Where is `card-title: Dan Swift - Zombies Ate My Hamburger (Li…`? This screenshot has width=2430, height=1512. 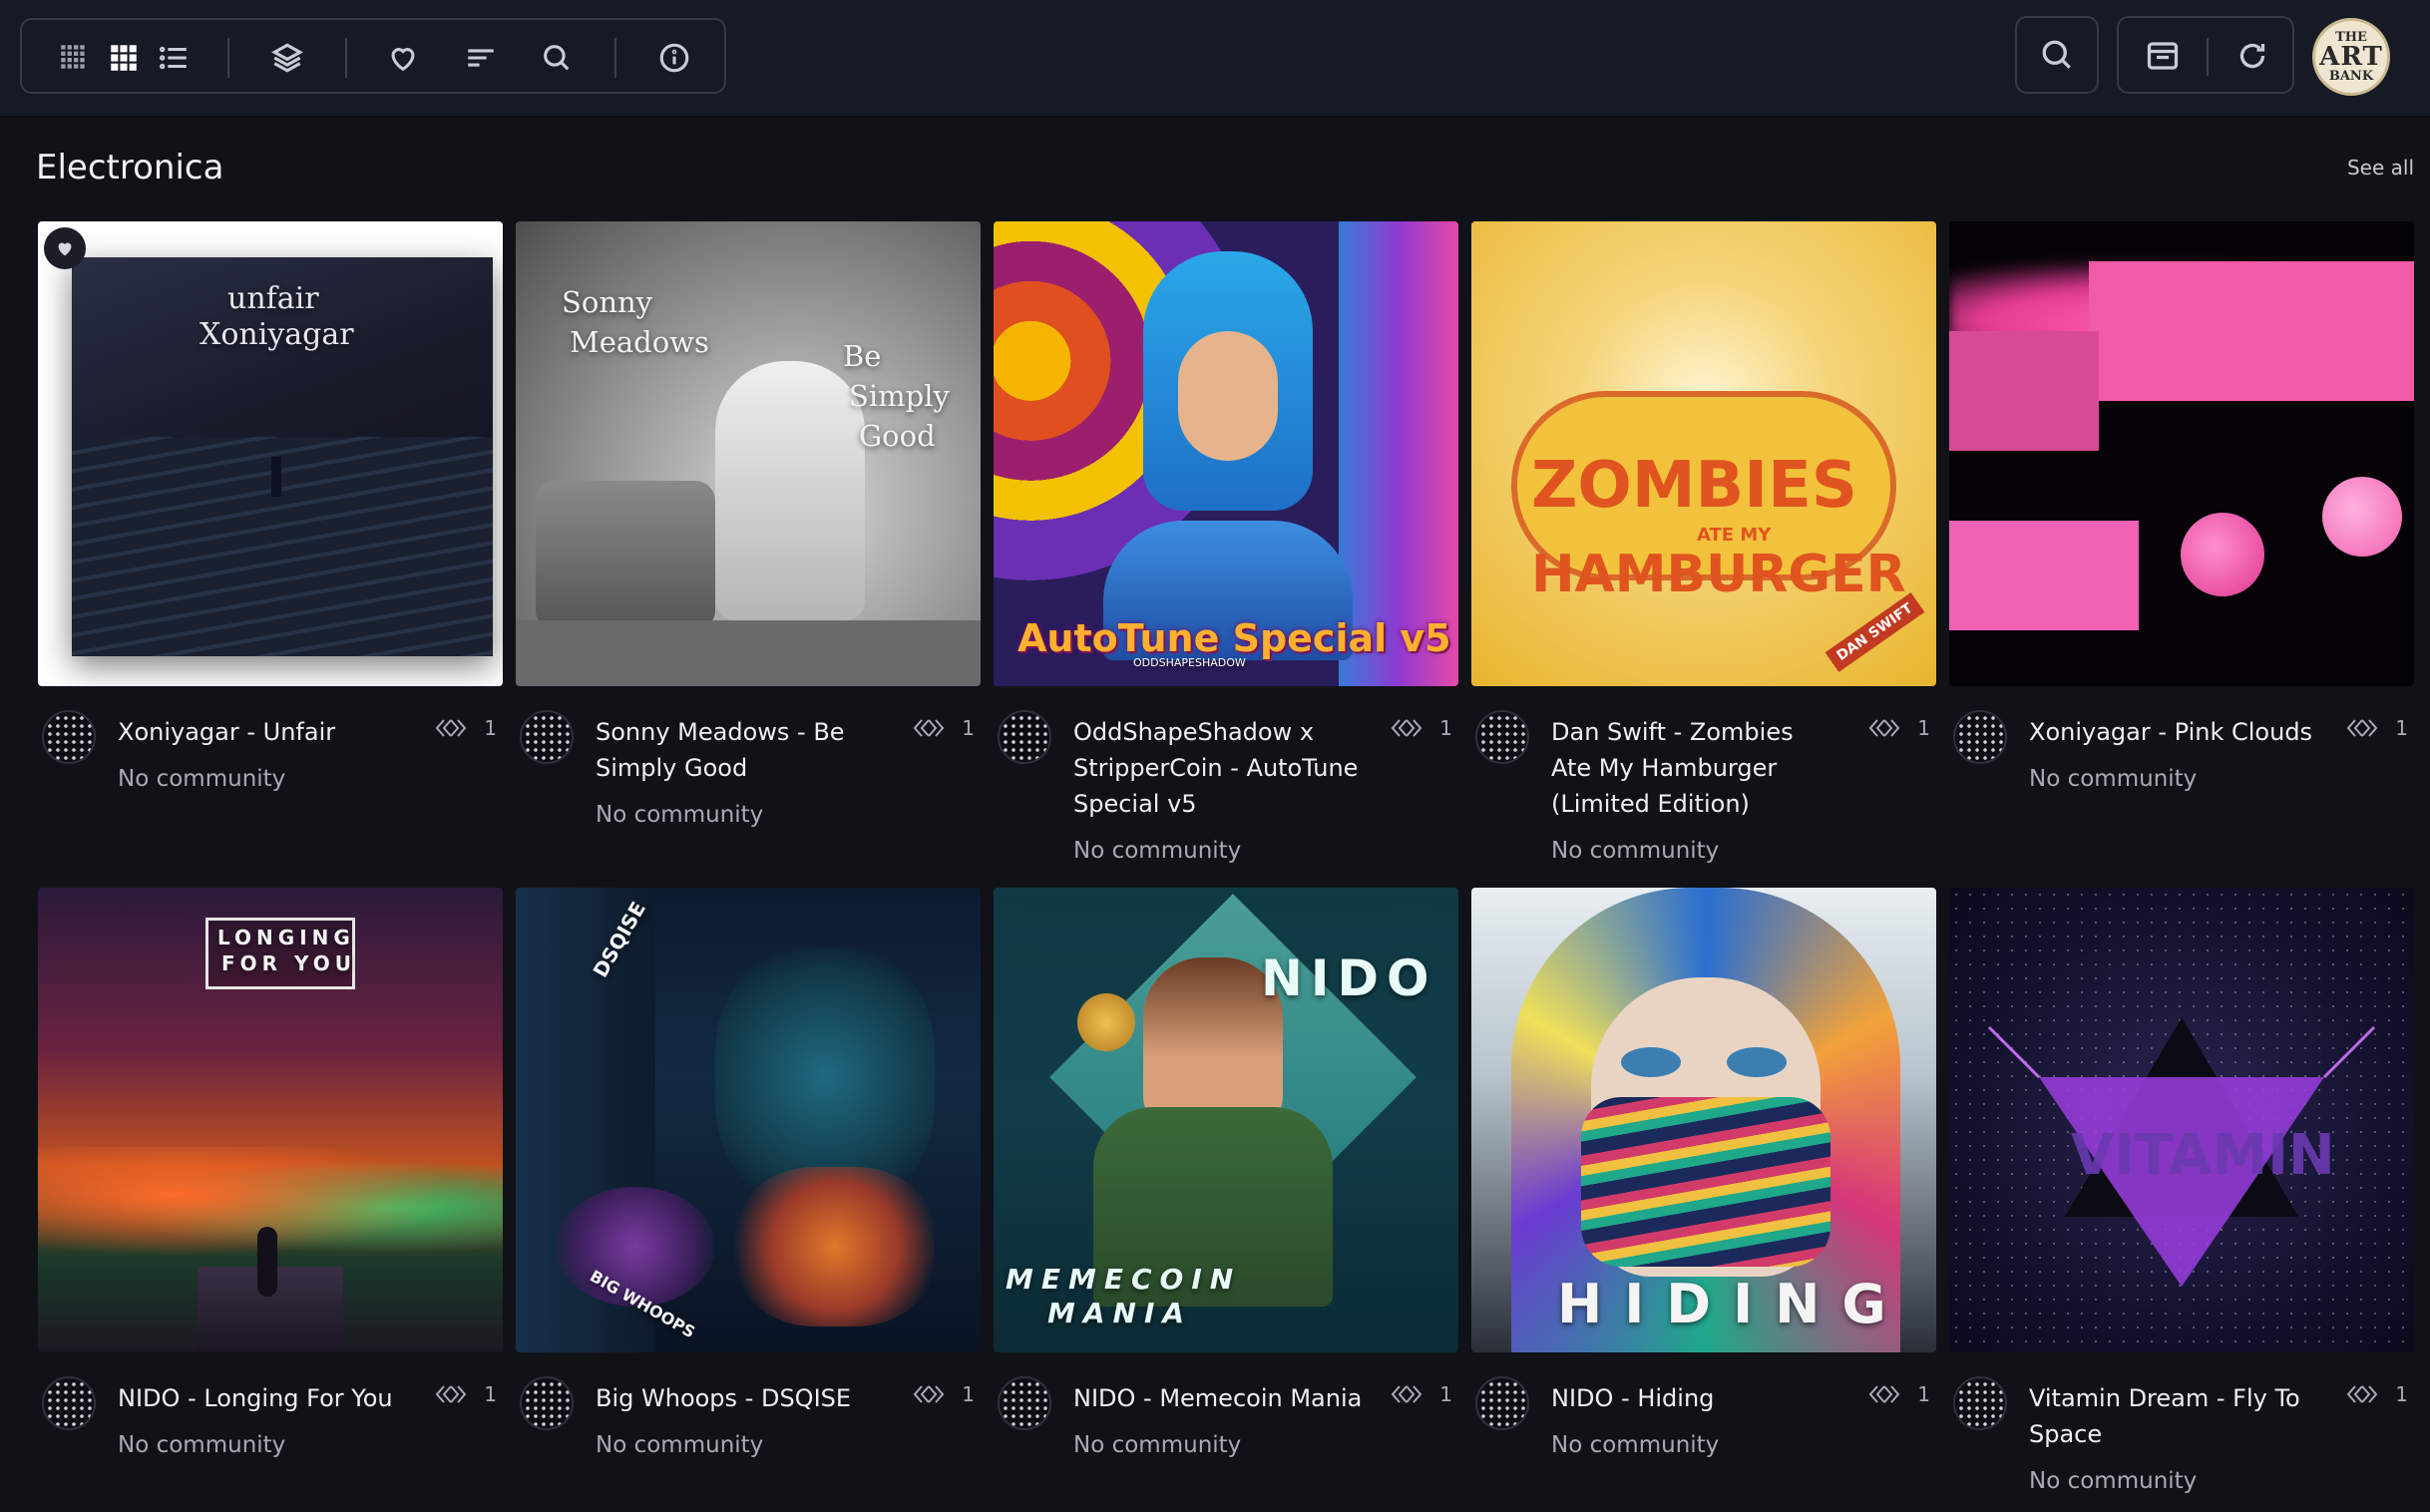
card-title: Dan Swift - Zombies Ate My Hamburger (Li… is located at coordinates (1695, 768).